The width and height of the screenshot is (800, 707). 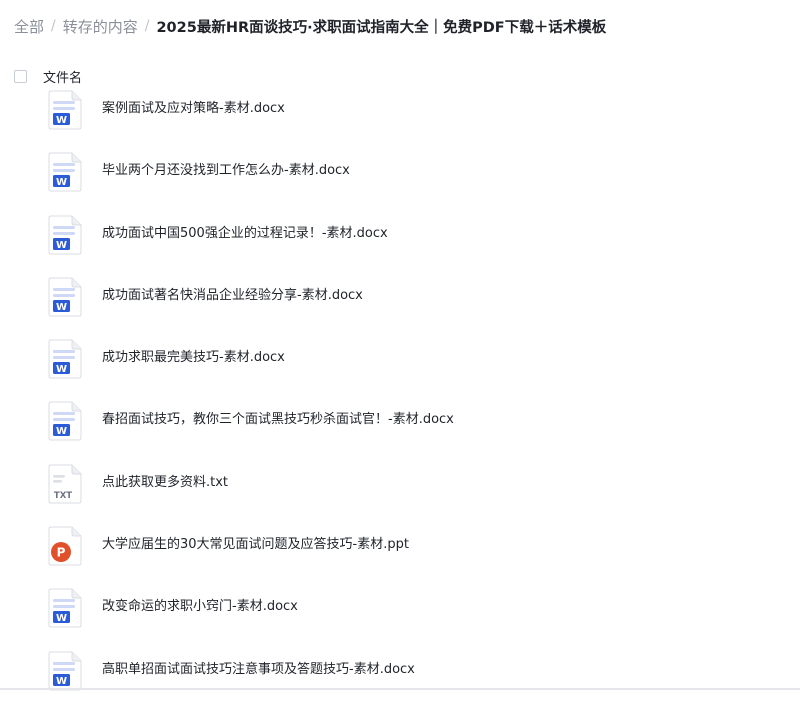 I want to click on file-name: 案例面试及应对策略-素材.docx, so click(x=193, y=106).